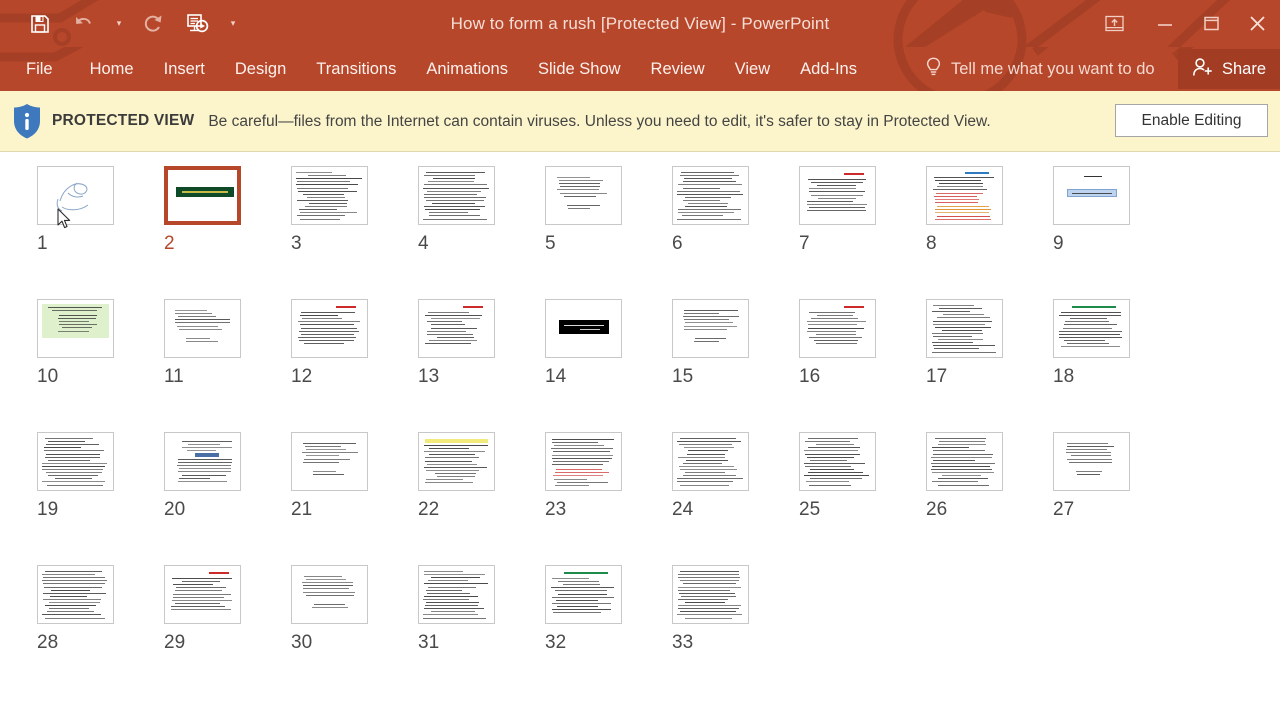 The width and height of the screenshot is (1280, 720). What do you see at coordinates (752, 69) in the screenshot?
I see `tab-view: View` at bounding box center [752, 69].